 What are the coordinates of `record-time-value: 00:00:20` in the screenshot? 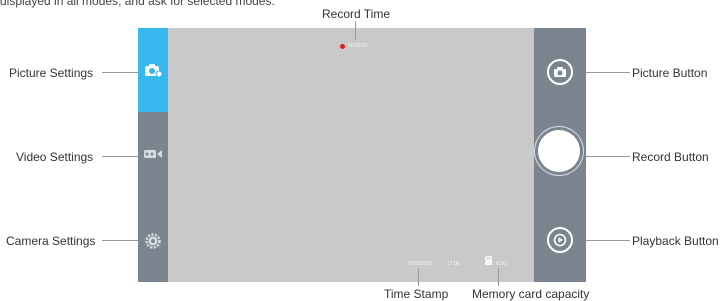 It's located at (358, 46).